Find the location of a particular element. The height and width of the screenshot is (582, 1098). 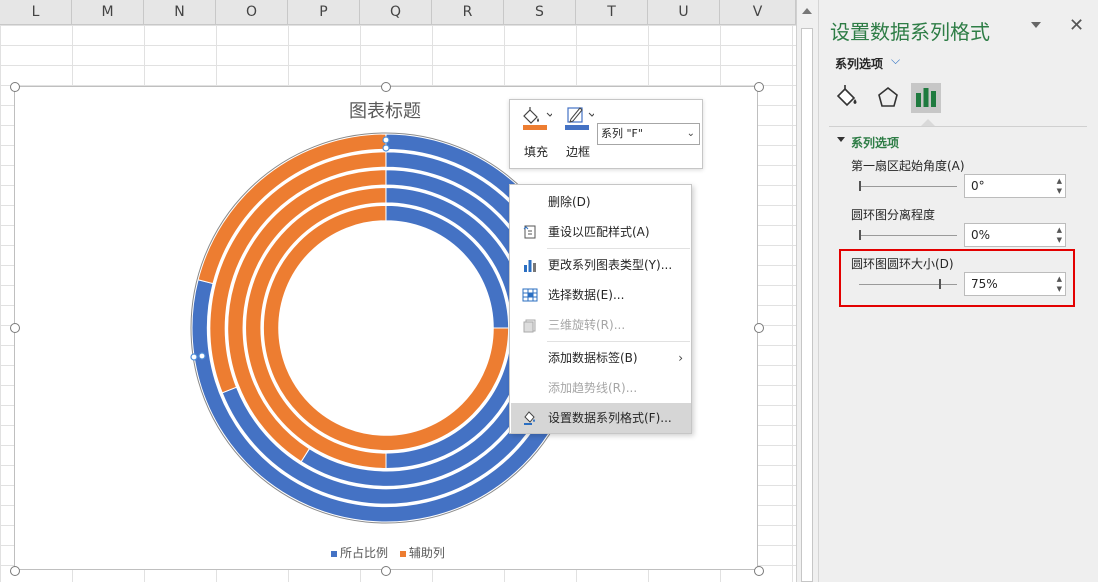

chart-legend: 所占比例 辅助列 is located at coordinates (392, 552).